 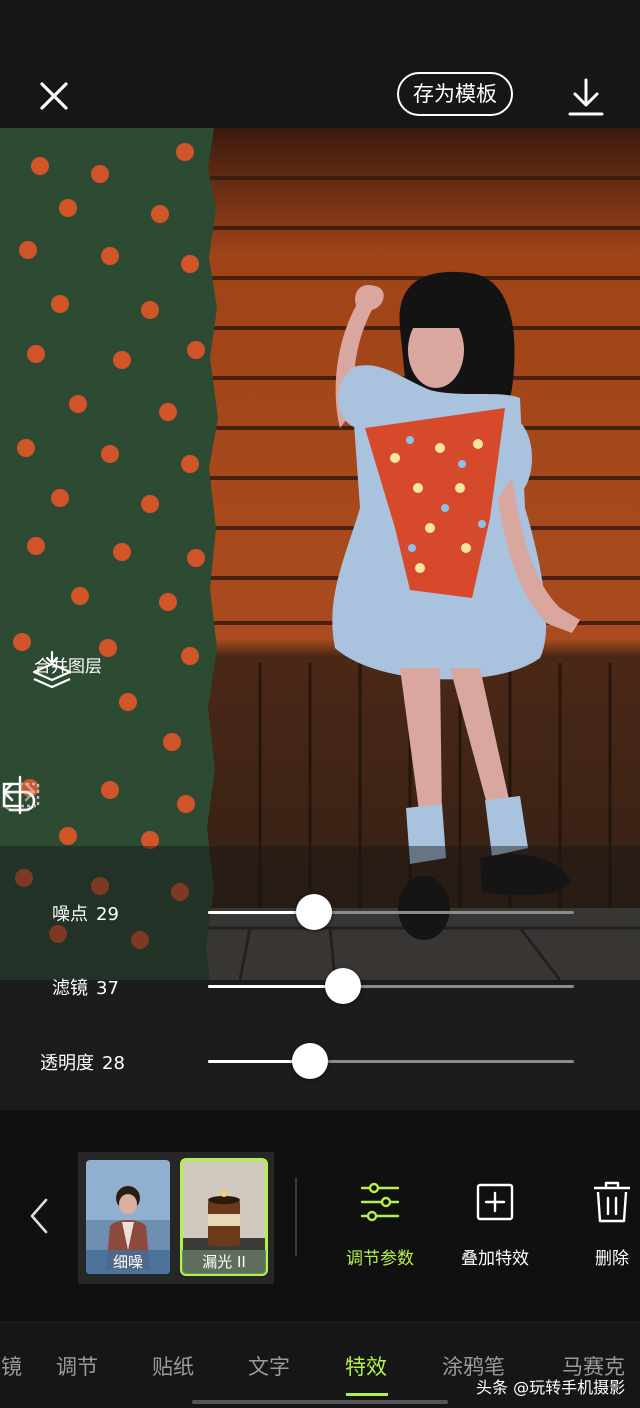 I want to click on close-icon, so click(x=54, y=96).